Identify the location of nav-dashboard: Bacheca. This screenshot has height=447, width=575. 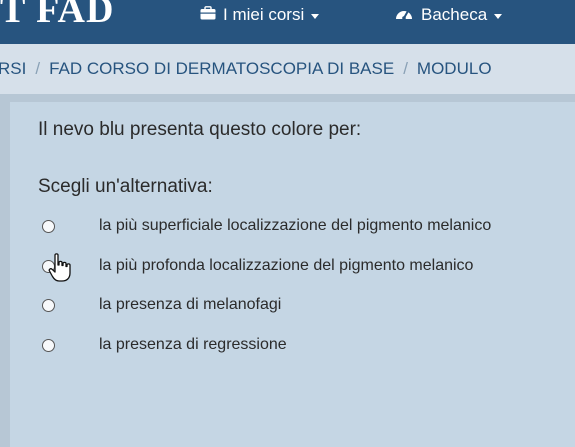
(448, 15).